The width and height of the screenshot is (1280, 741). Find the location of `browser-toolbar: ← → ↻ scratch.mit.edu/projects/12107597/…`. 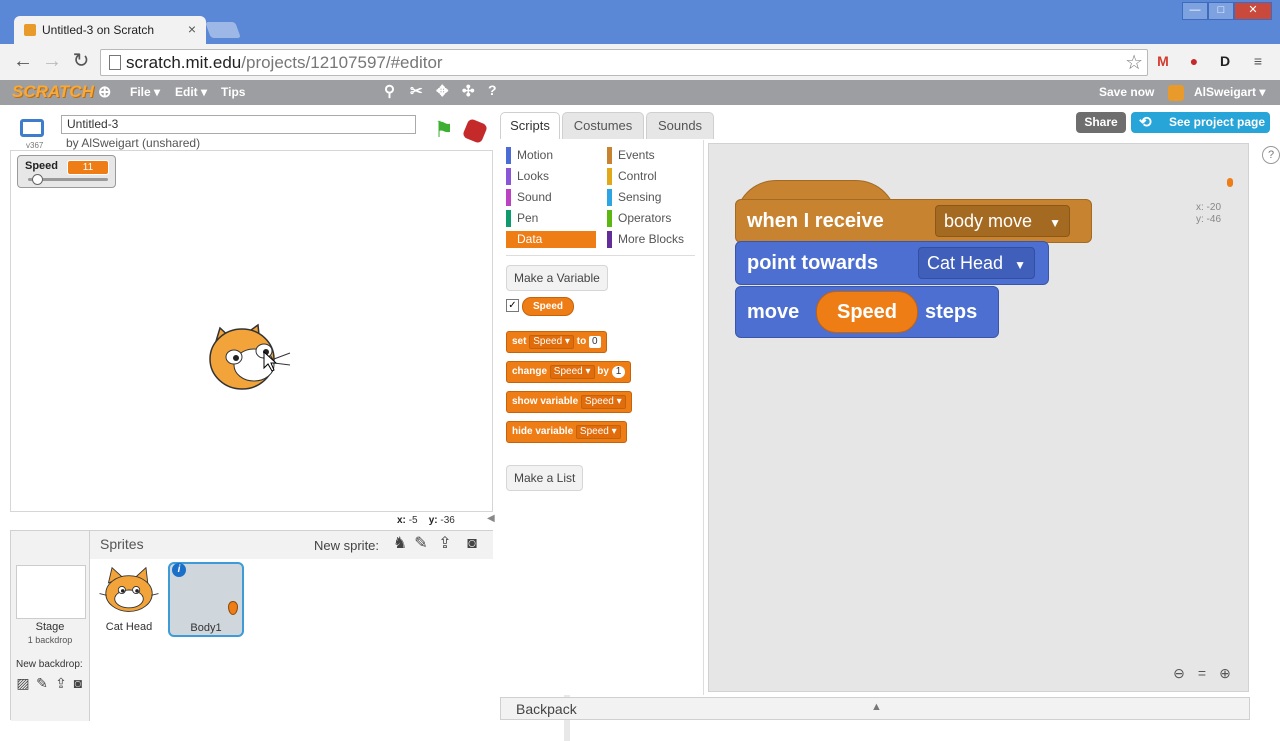

browser-toolbar: ← → ↻ scratch.mit.edu/projects/12107597/… is located at coordinates (640, 62).